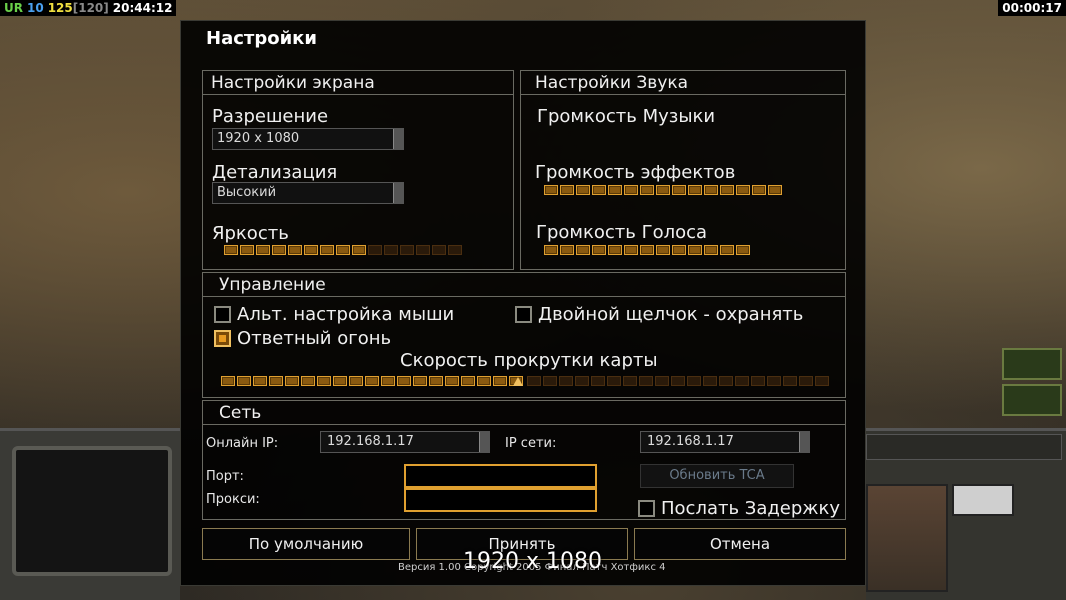 Image resolution: width=1066 pixels, height=600 pixels. What do you see at coordinates (683, 83) in the screenshot?
I see `sound-settings-header: Настройки Звука` at bounding box center [683, 83].